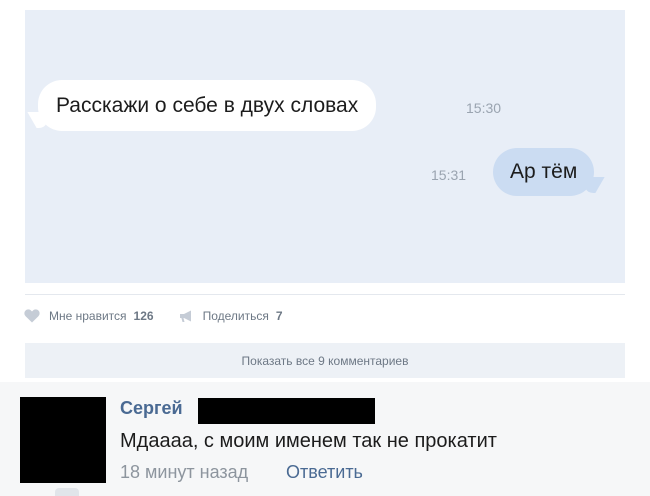 The image size is (650, 496). I want to click on share-button: Поделиться 7, so click(230, 316).